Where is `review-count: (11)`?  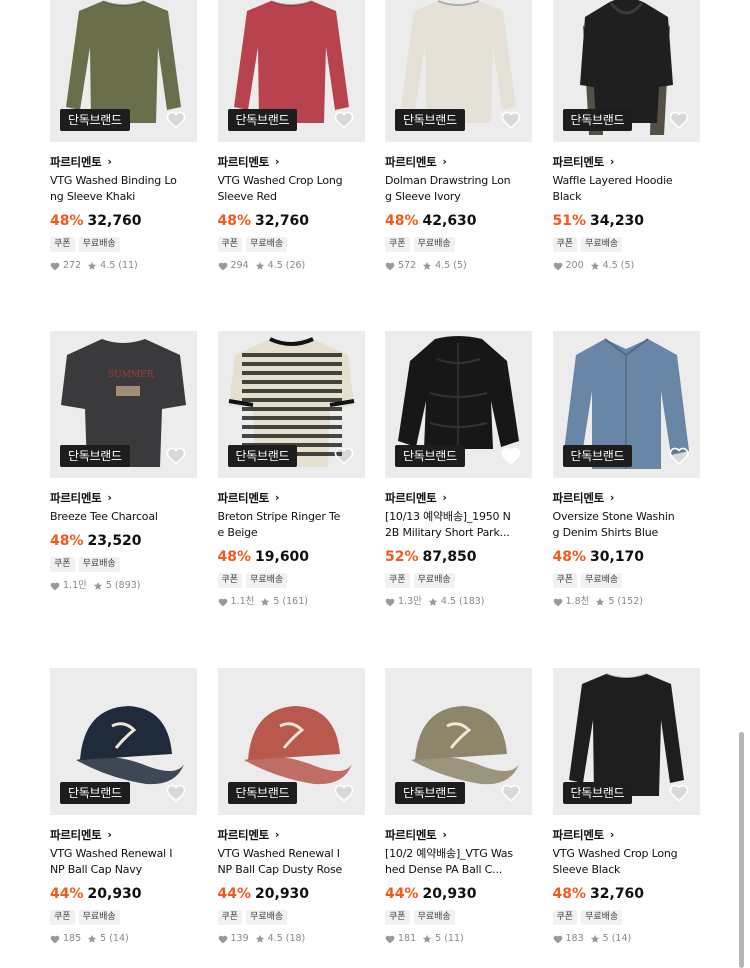
review-count: (11) is located at coordinates (128, 265).